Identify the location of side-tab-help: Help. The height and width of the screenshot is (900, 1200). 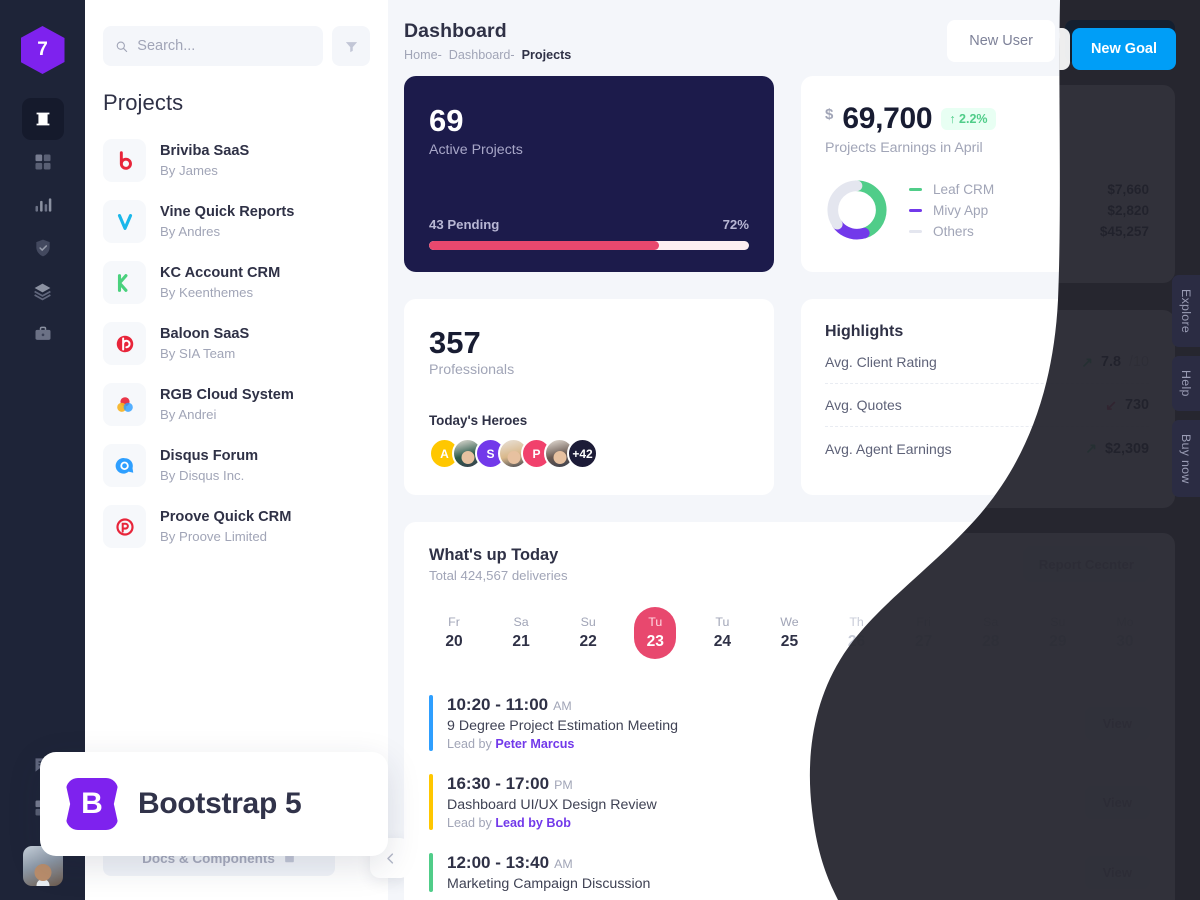
(1186, 383).